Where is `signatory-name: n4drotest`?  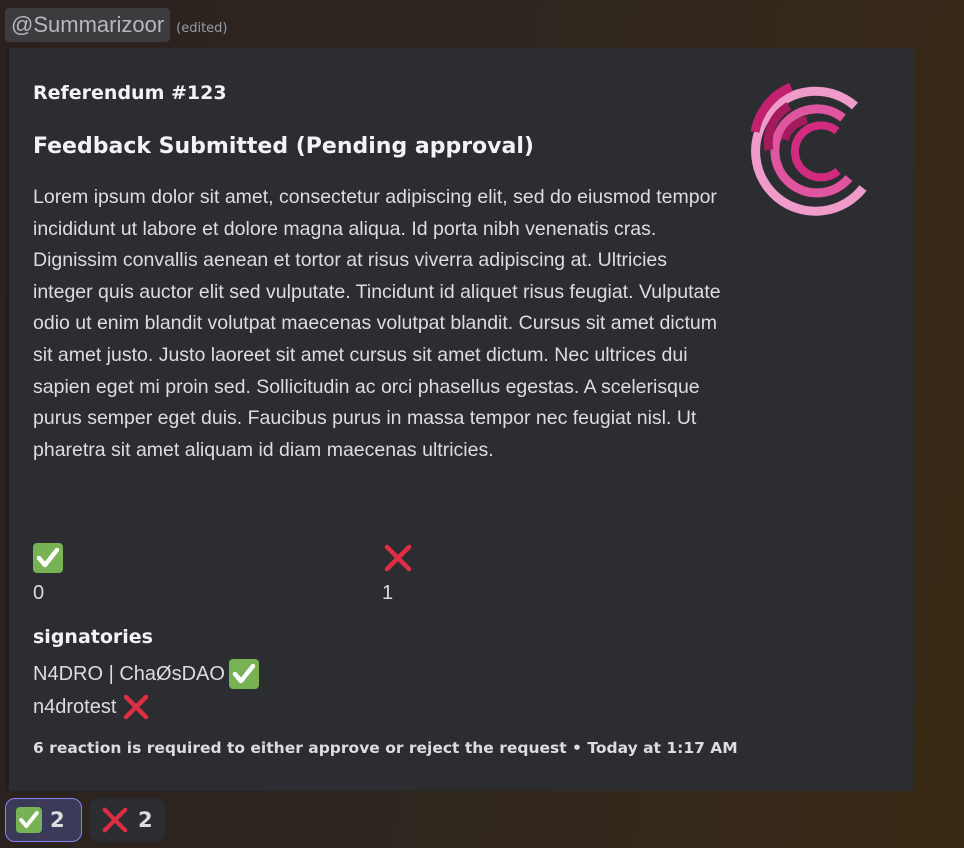
signatory-name: n4drotest is located at coordinates (75, 706).